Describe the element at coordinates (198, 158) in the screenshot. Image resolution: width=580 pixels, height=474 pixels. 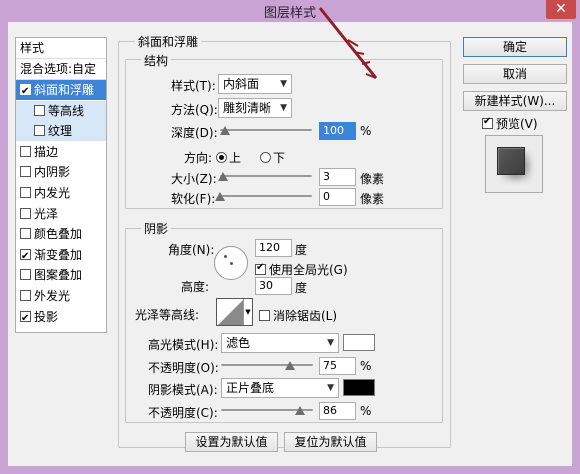
I see `direction-label: 方向:` at that location.